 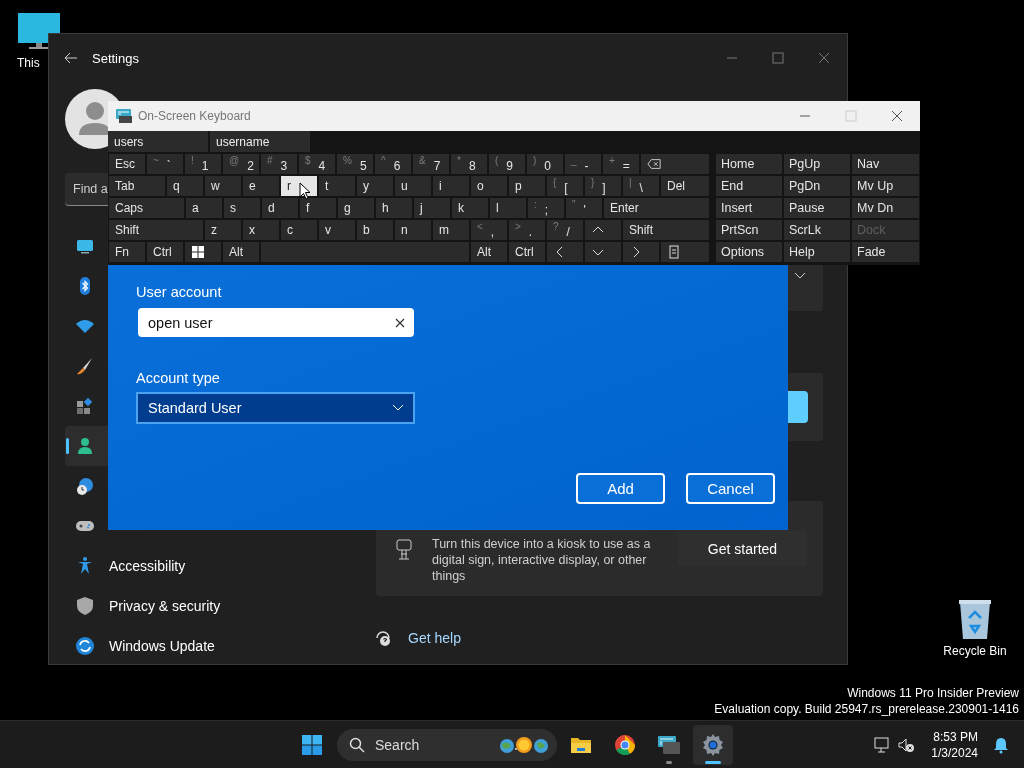 What do you see at coordinates (542, 560) in the screenshot?
I see `kiosk-description: Turn this device into a kiosk to use as a digital sign, interactive display, or other things` at bounding box center [542, 560].